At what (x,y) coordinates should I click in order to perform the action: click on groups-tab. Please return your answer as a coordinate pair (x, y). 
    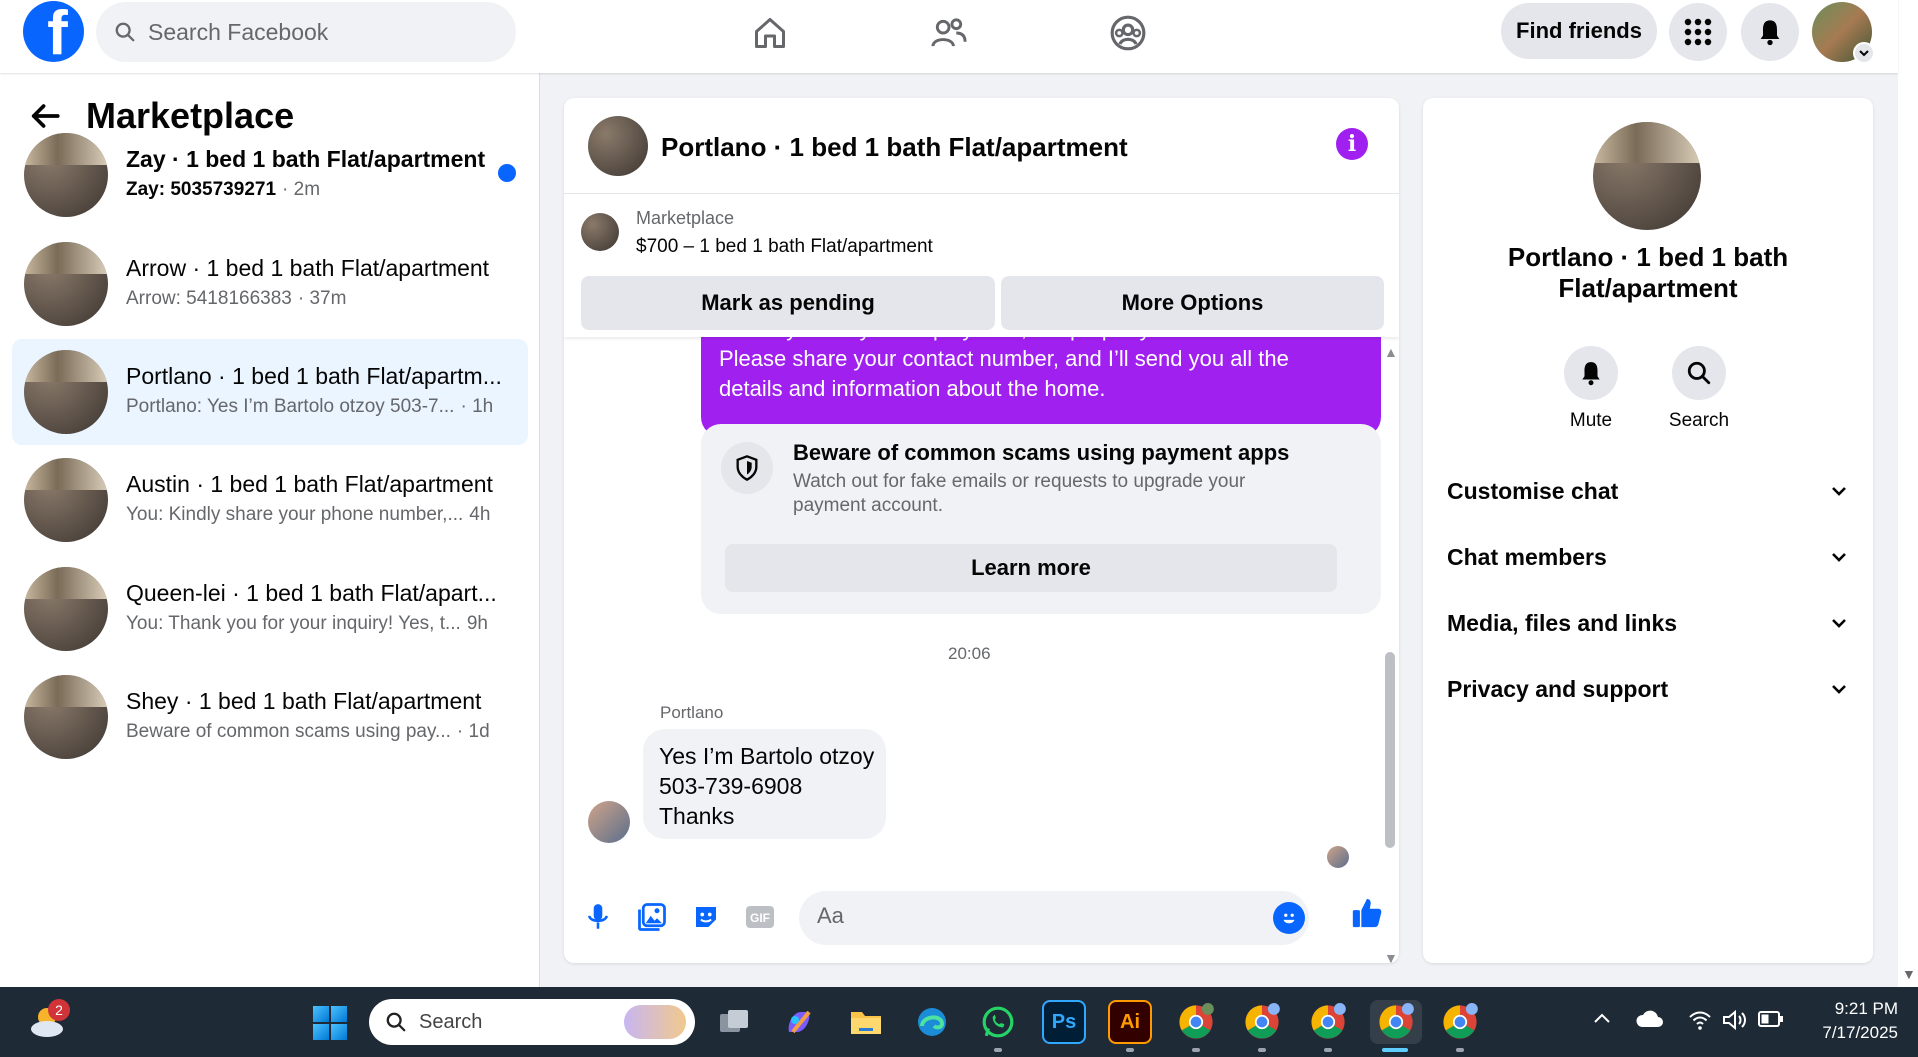
    Looking at the image, I should click on (1128, 33).